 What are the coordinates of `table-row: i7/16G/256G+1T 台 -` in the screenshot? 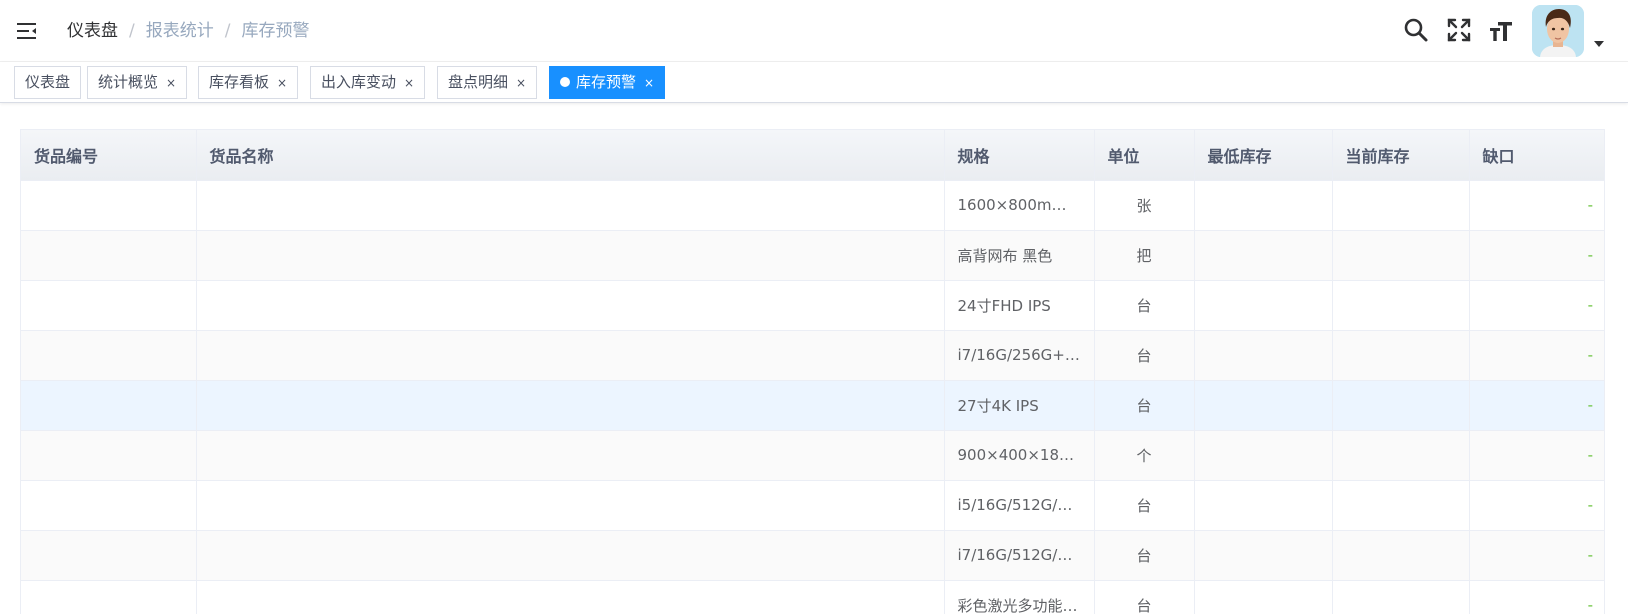 It's located at (812, 355).